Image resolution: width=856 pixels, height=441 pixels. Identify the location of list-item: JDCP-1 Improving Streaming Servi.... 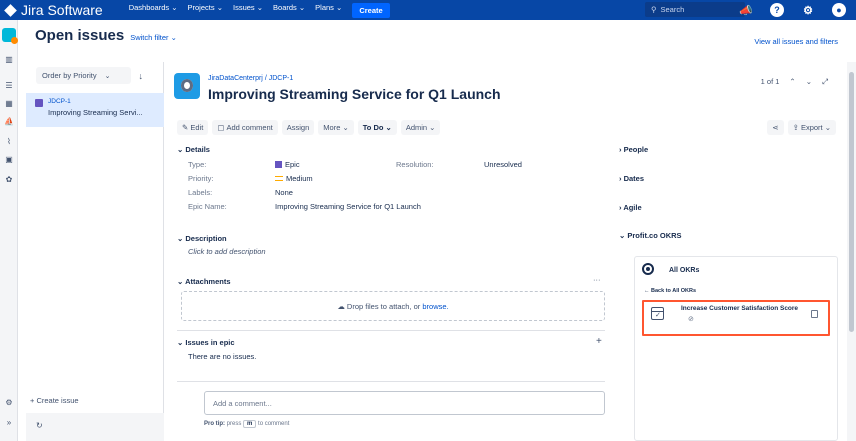
(95, 110).